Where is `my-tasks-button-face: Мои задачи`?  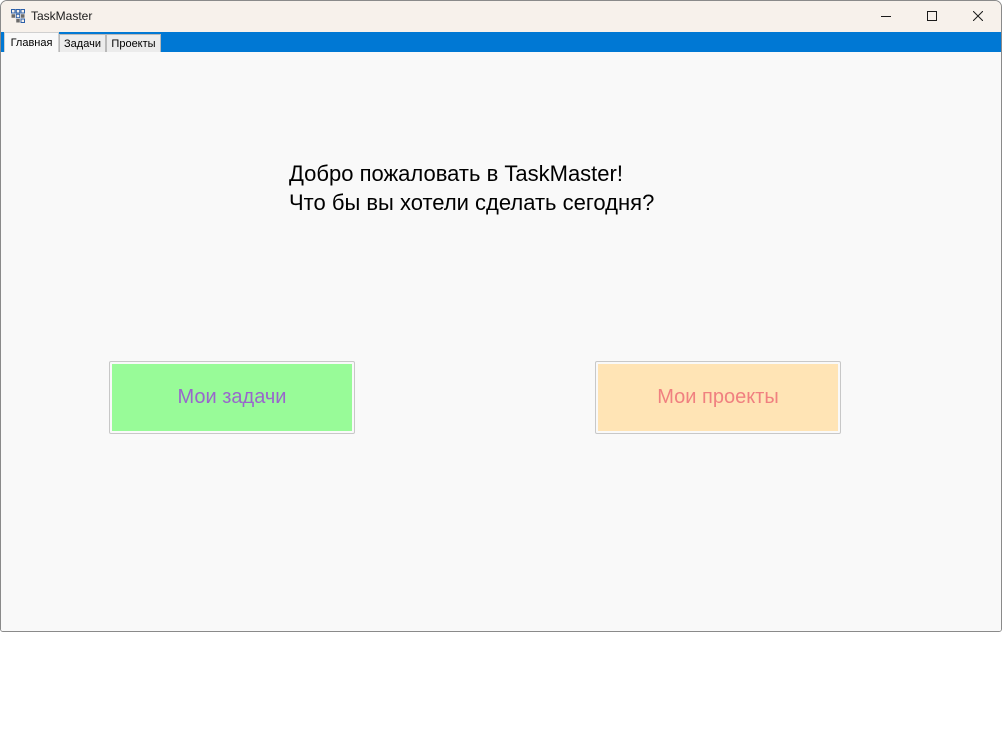
my-tasks-button-face: Мои задачи is located at coordinates (232, 397).